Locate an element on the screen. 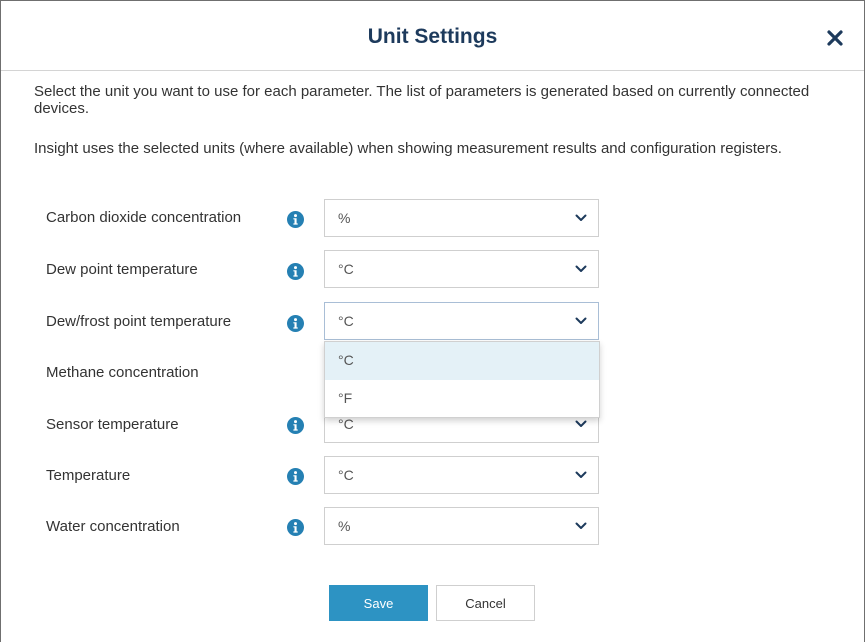  param-label-dew-frost-point: Dew/frost point temperature is located at coordinates (139, 321).